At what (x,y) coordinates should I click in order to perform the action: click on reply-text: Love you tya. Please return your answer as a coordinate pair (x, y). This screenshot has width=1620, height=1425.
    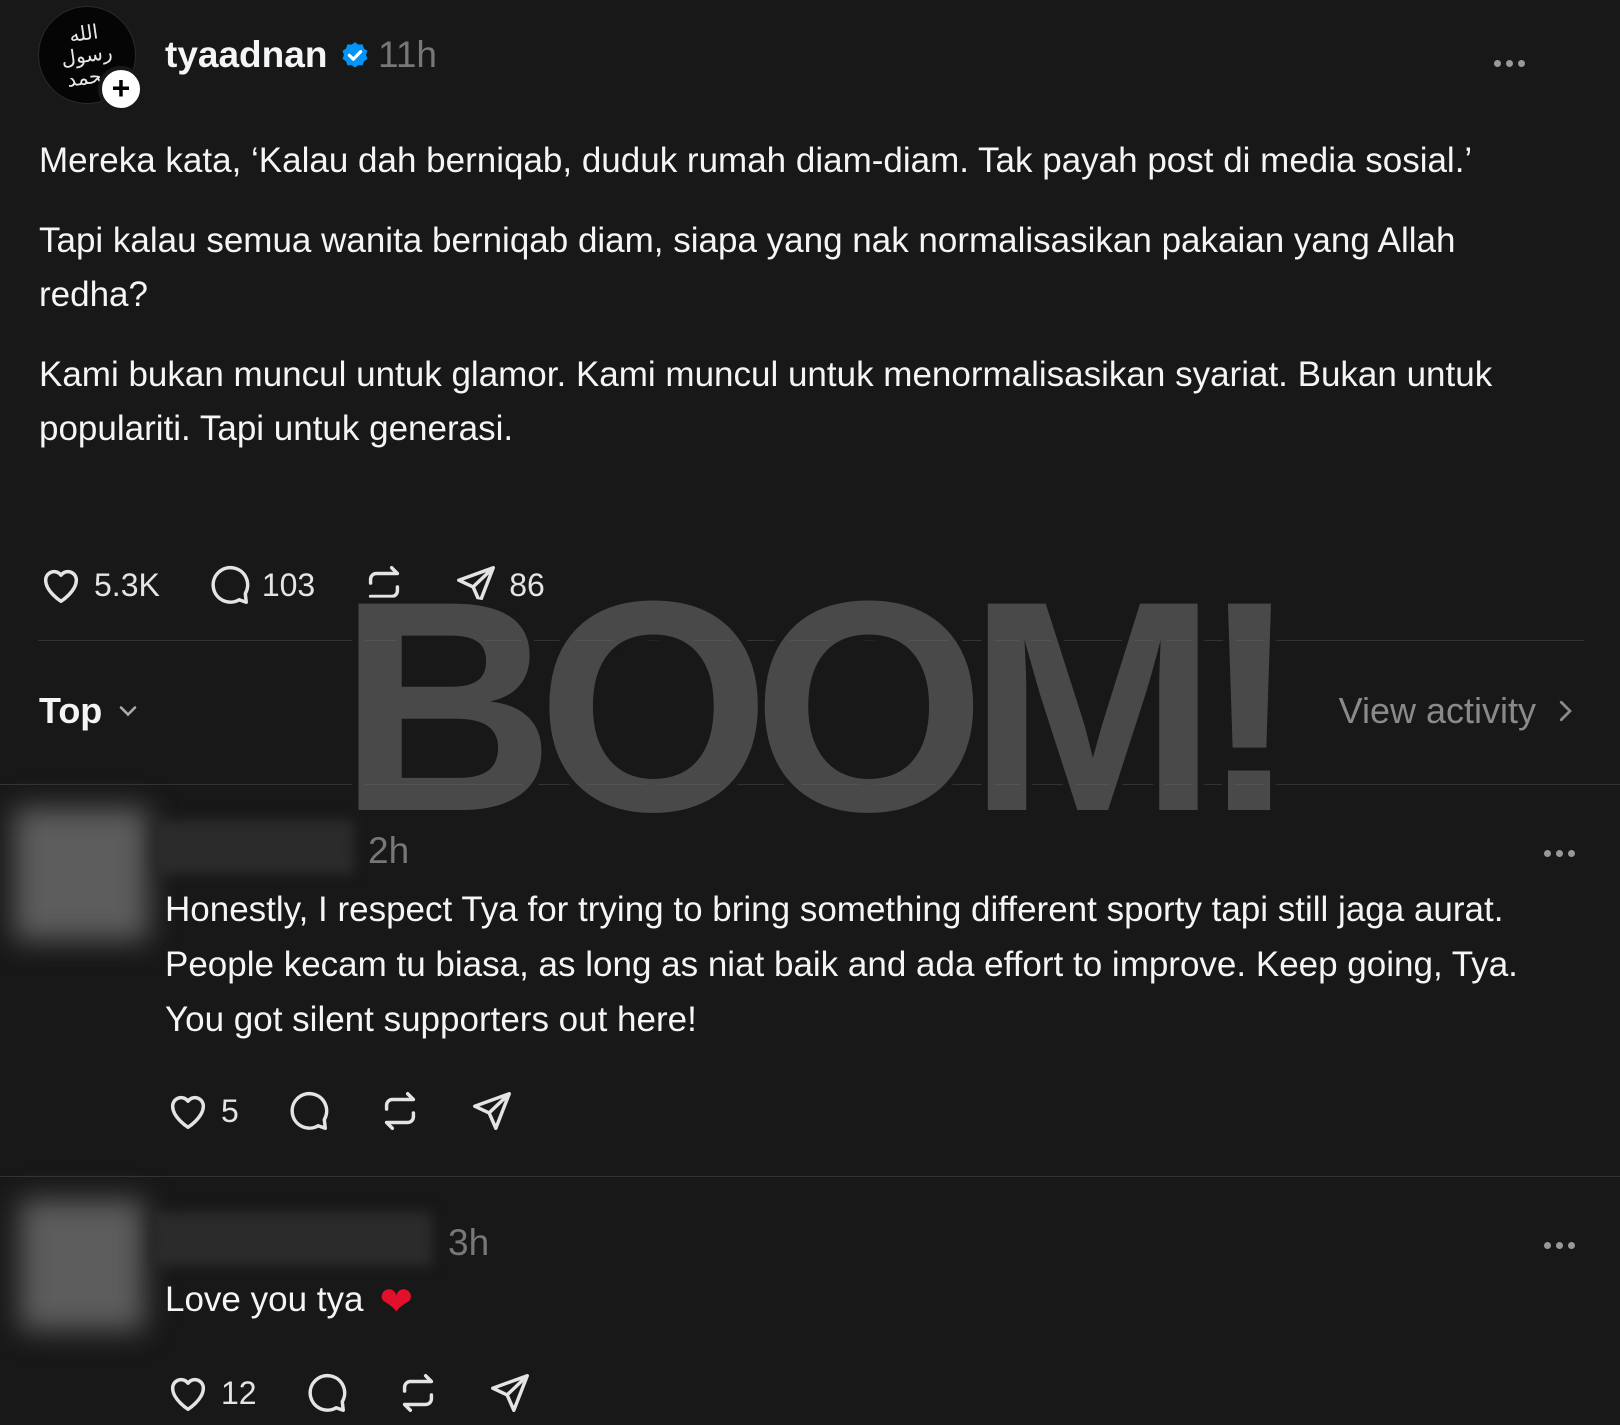
    Looking at the image, I should click on (264, 1299).